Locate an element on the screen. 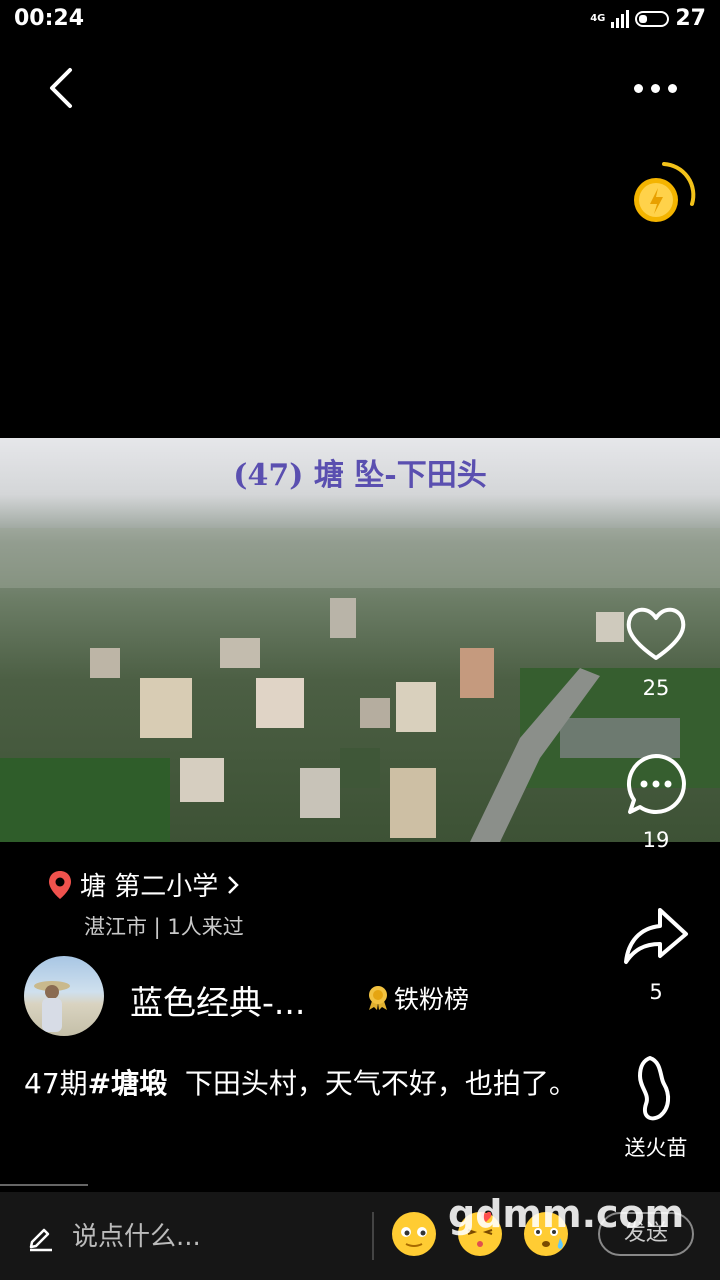  status-bar: 00:24 4G 27 is located at coordinates (360, 20).